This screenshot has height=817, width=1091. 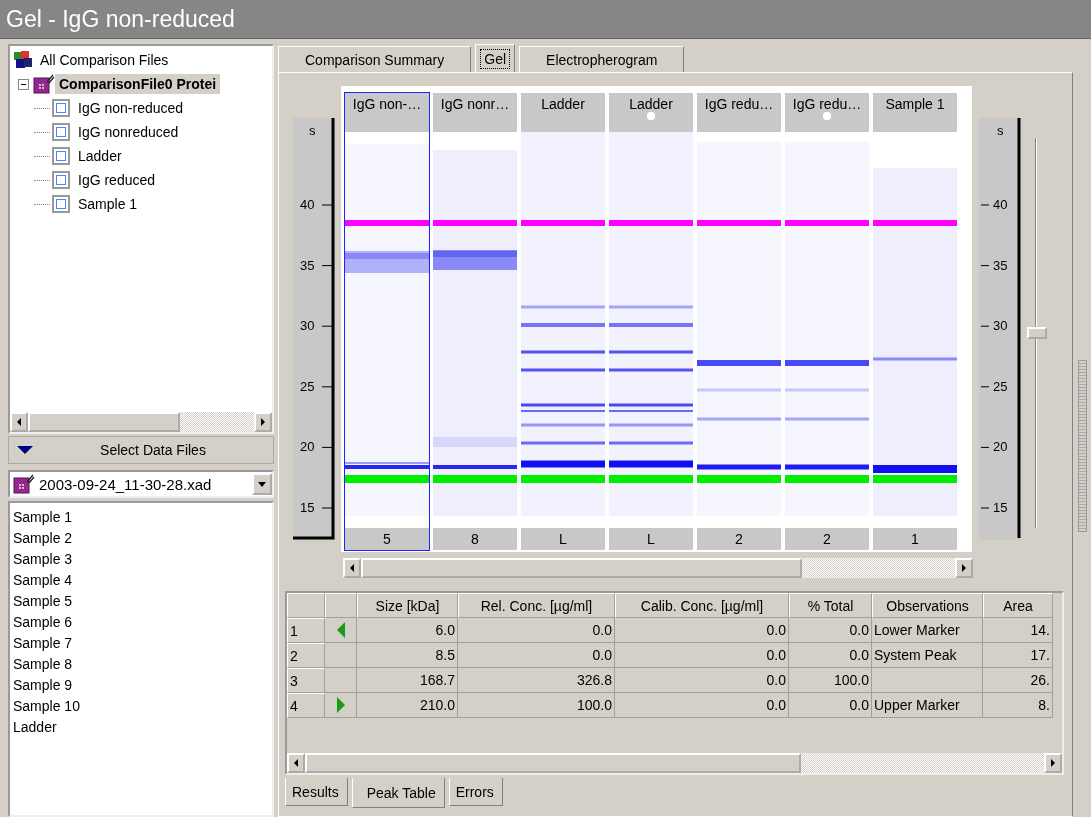 What do you see at coordinates (407, 680) in the screenshot?
I see `table-cell: 168.7` at bounding box center [407, 680].